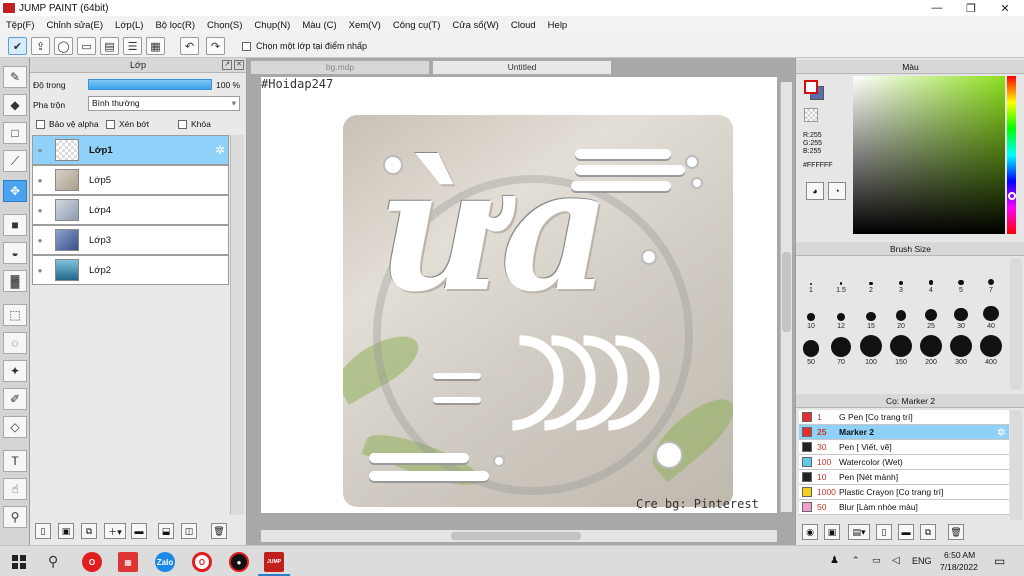  What do you see at coordinates (856, 560) in the screenshot?
I see `chevron-up-icon: ⌃` at bounding box center [856, 560].